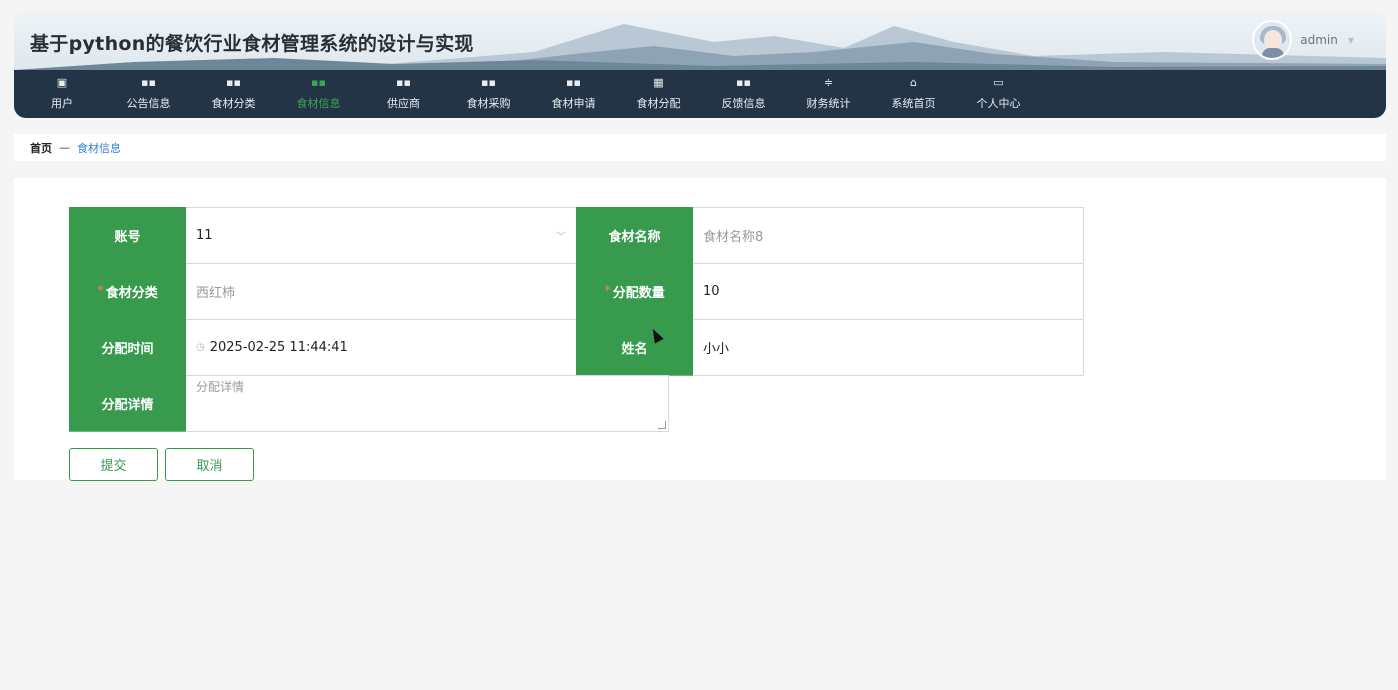 This screenshot has height=690, width=1398. I want to click on nav-item-finance: ≑ 财务统计, so click(828, 94).